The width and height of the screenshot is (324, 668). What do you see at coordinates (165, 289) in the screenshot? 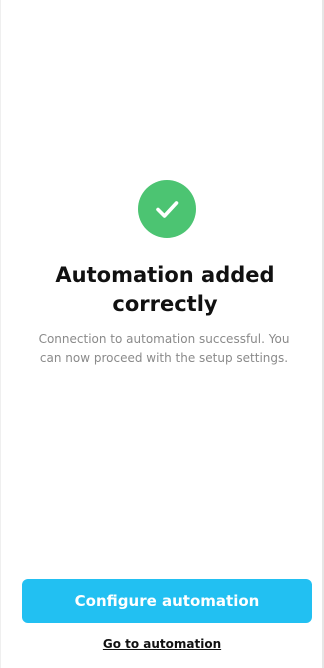
I see `page-title: Automation added correctly` at bounding box center [165, 289].